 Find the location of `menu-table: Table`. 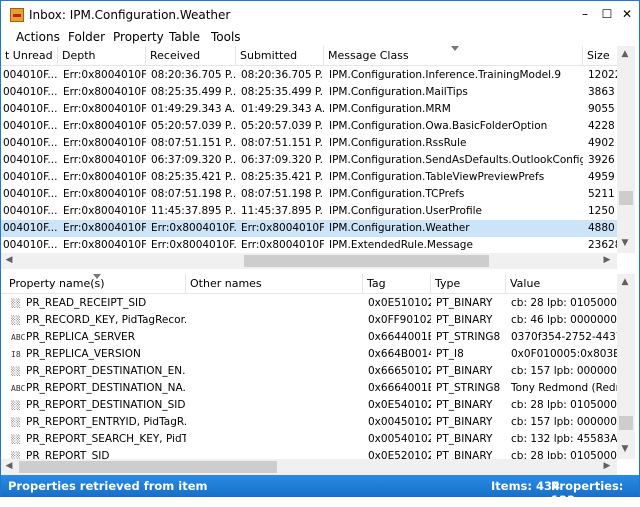

menu-table: Table is located at coordinates (184, 37).